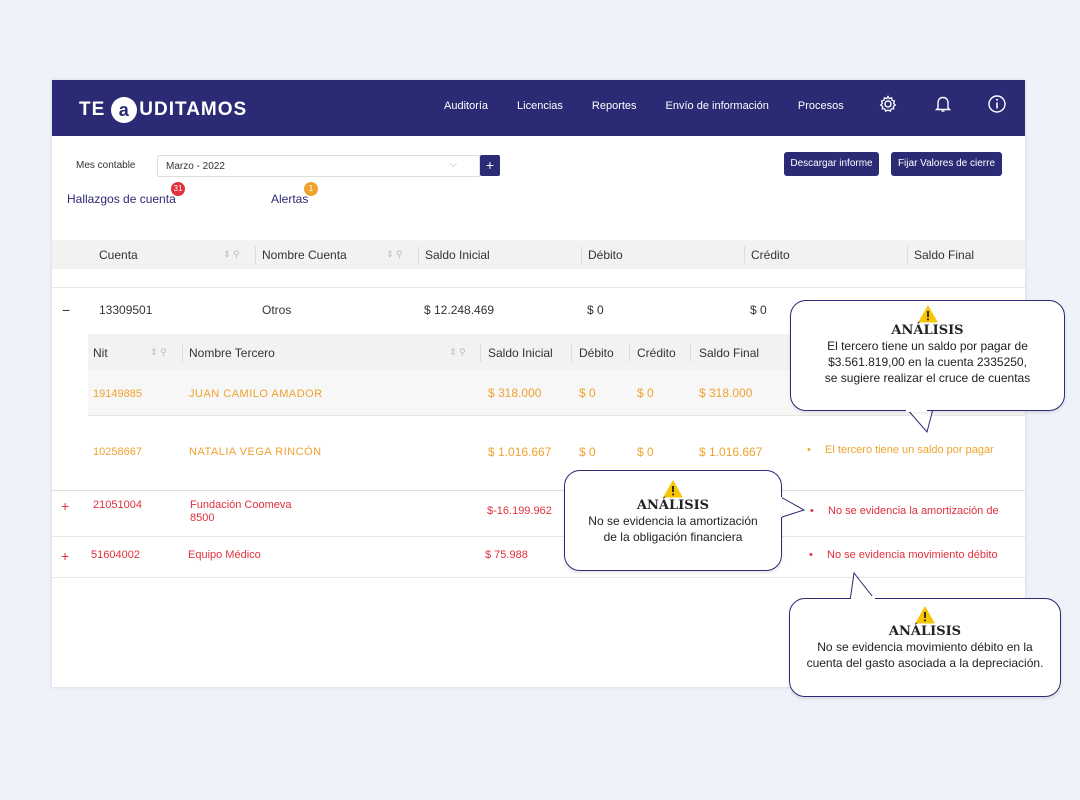  What do you see at coordinates (792, 507) in the screenshot?
I see `bubble-tail` at bounding box center [792, 507].